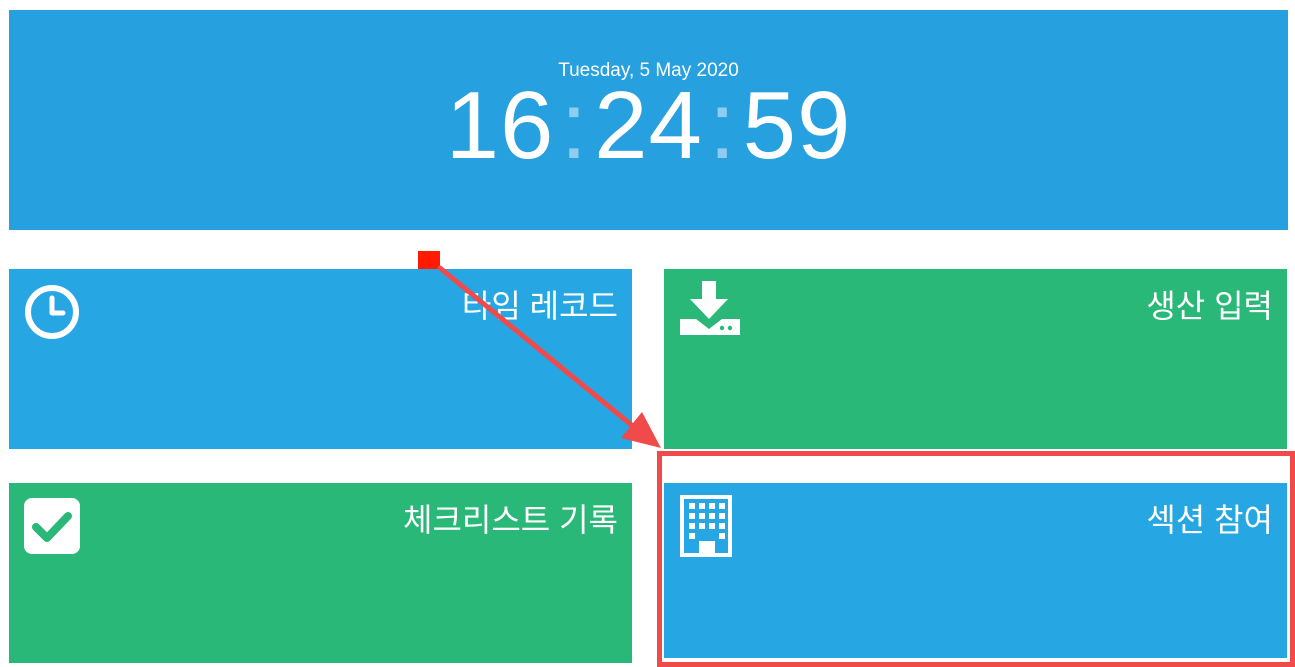 This screenshot has height=667, width=1295. What do you see at coordinates (320, 359) in the screenshot?
I see `time-record-tile: 타임 레코드` at bounding box center [320, 359].